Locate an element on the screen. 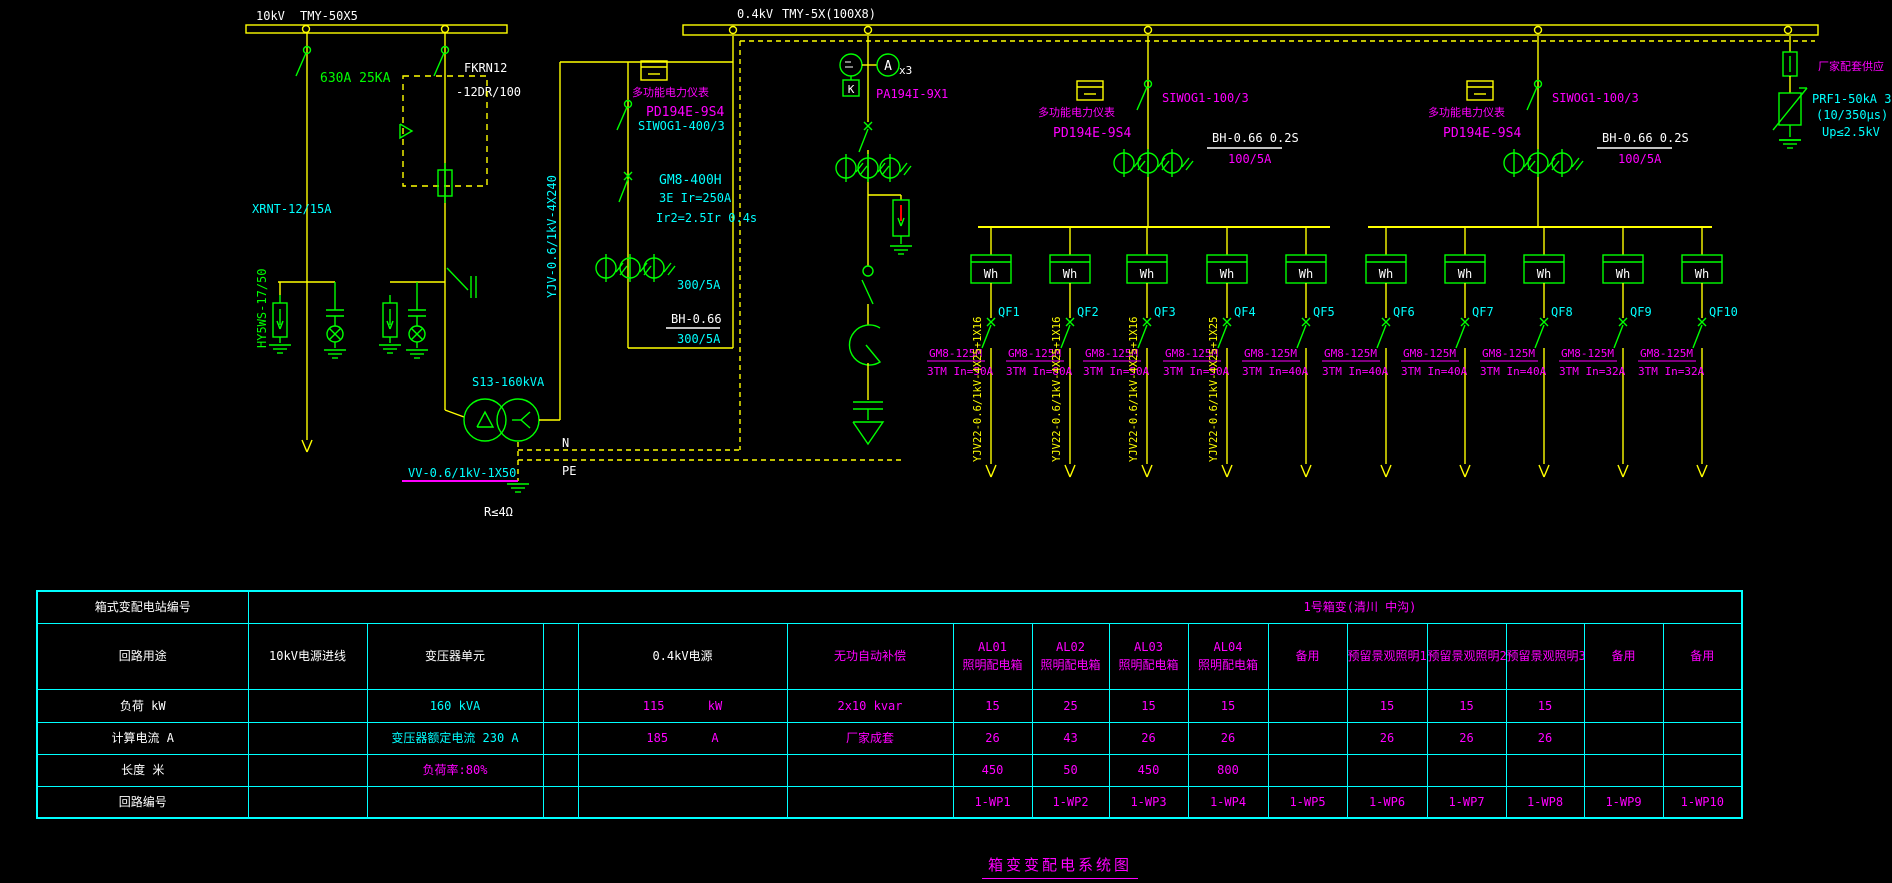 Image resolution: width=1892 pixels, height=883 pixels. table-cell: 负荷率:80% is located at coordinates (455, 770).